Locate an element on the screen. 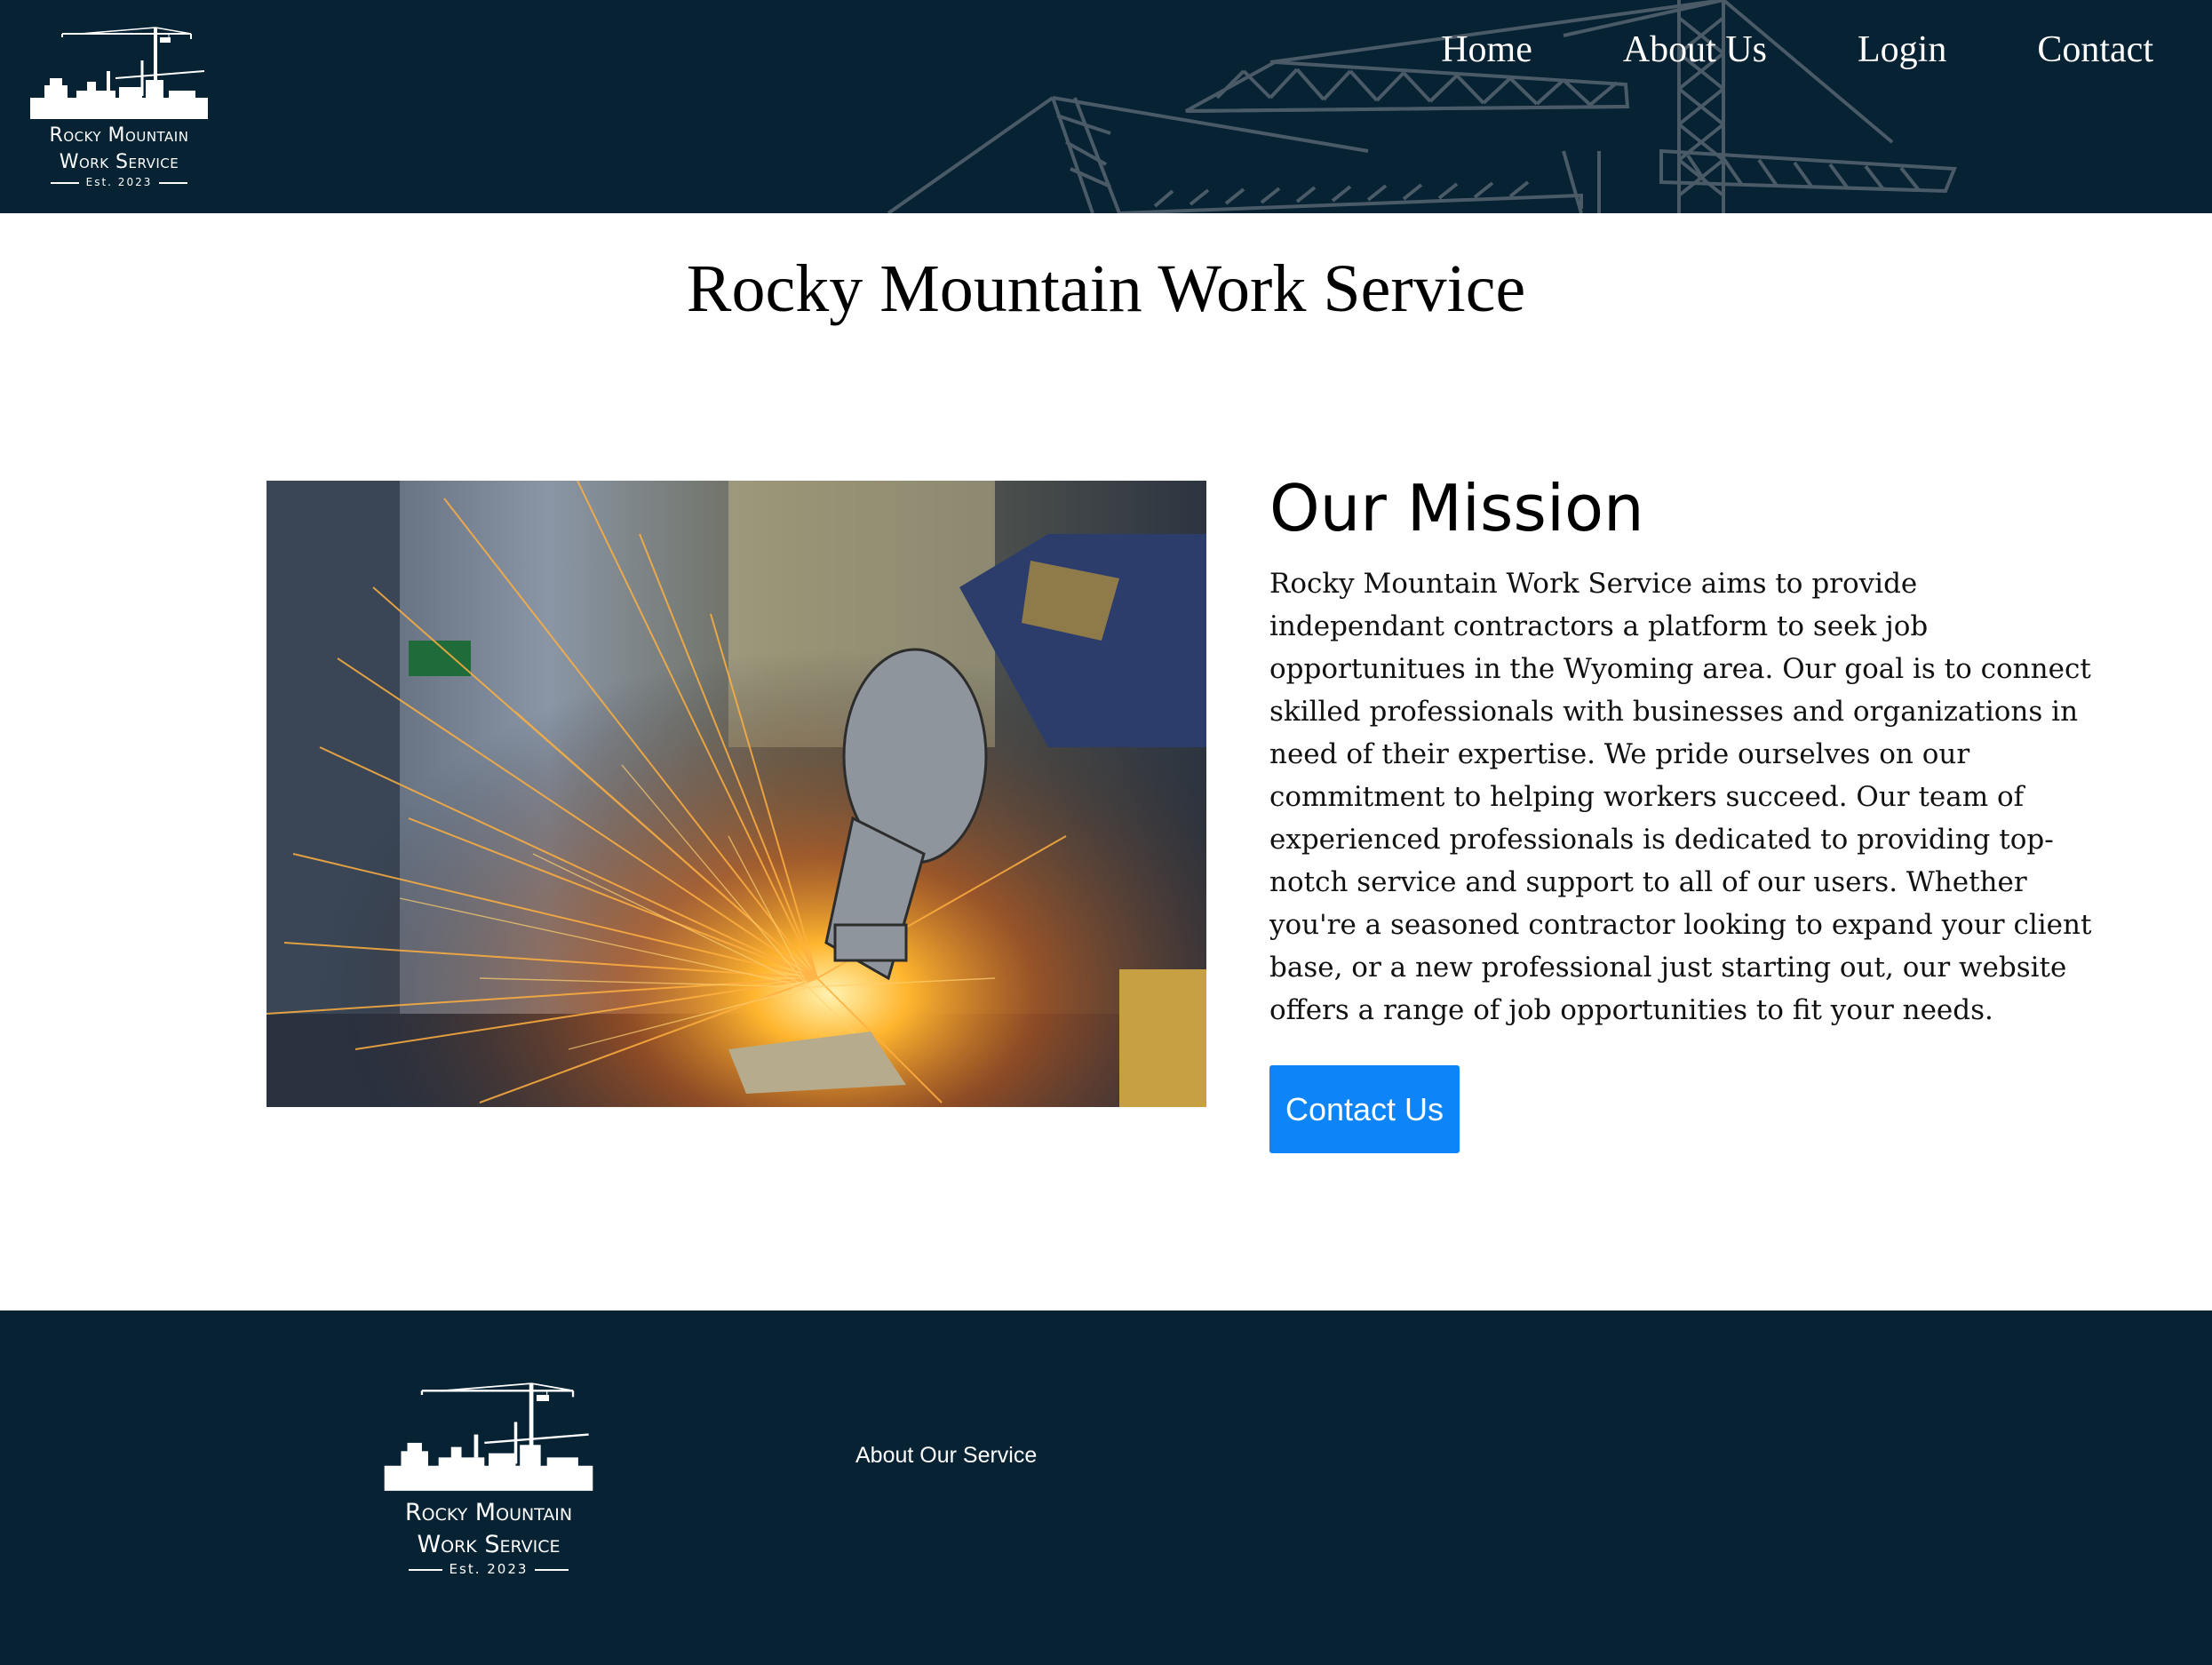 The image size is (2212, 1665). footer-logo-est: Est. 2023 is located at coordinates (489, 1569).